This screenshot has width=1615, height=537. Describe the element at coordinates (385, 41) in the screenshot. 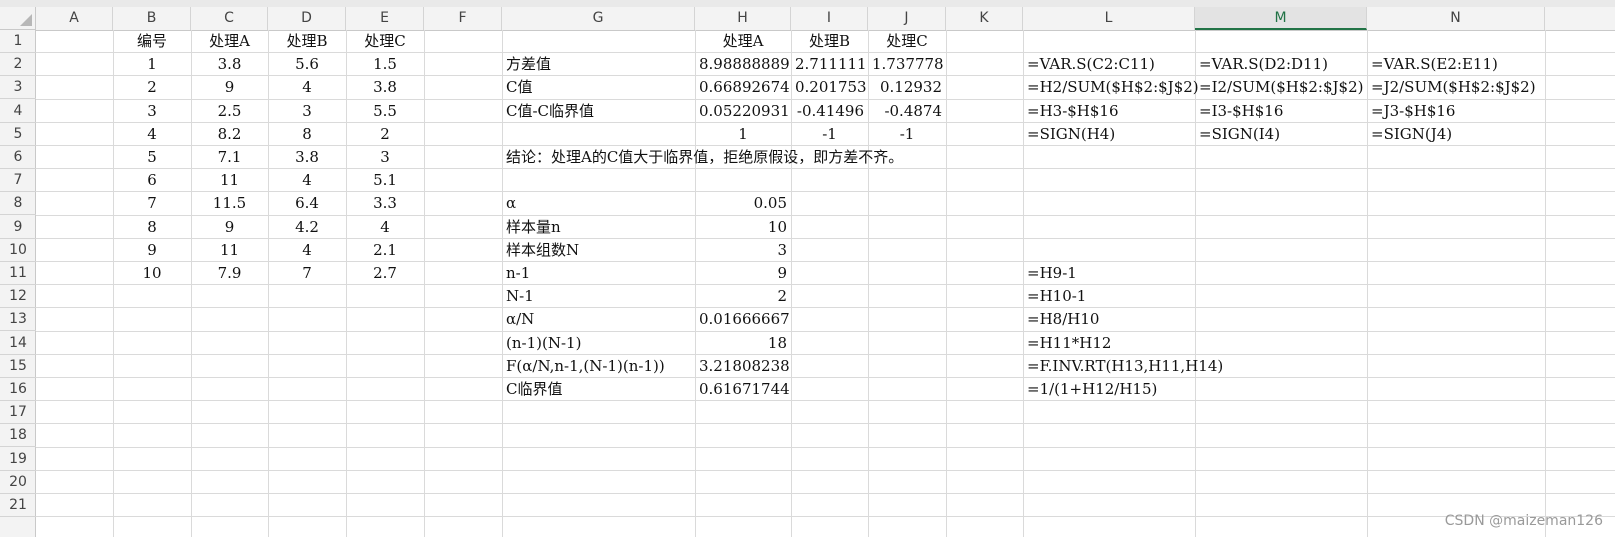

I see `cell-e1: 处理C` at that location.